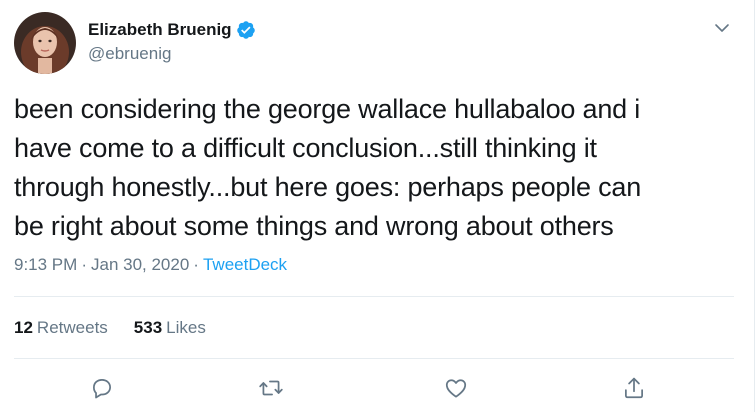 This screenshot has width=755, height=412. I want to click on likes-stat: 533 Likes, so click(170, 328).